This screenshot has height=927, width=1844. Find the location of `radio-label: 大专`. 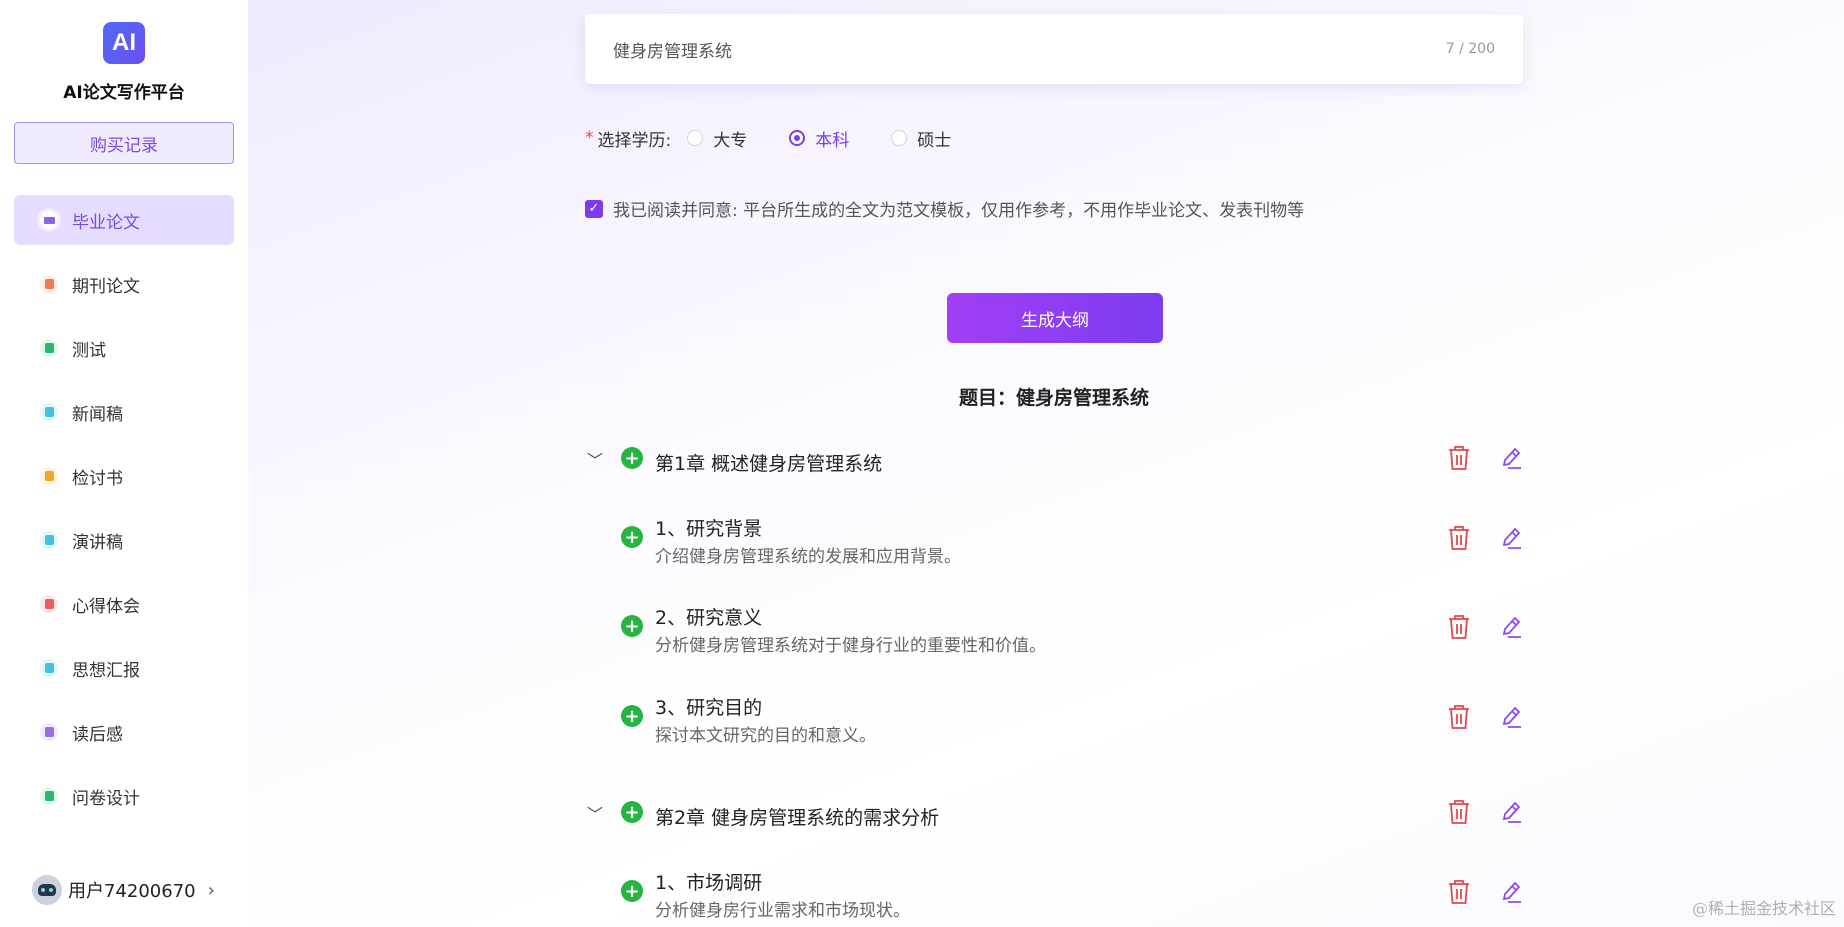

radio-label: 大专 is located at coordinates (730, 140).